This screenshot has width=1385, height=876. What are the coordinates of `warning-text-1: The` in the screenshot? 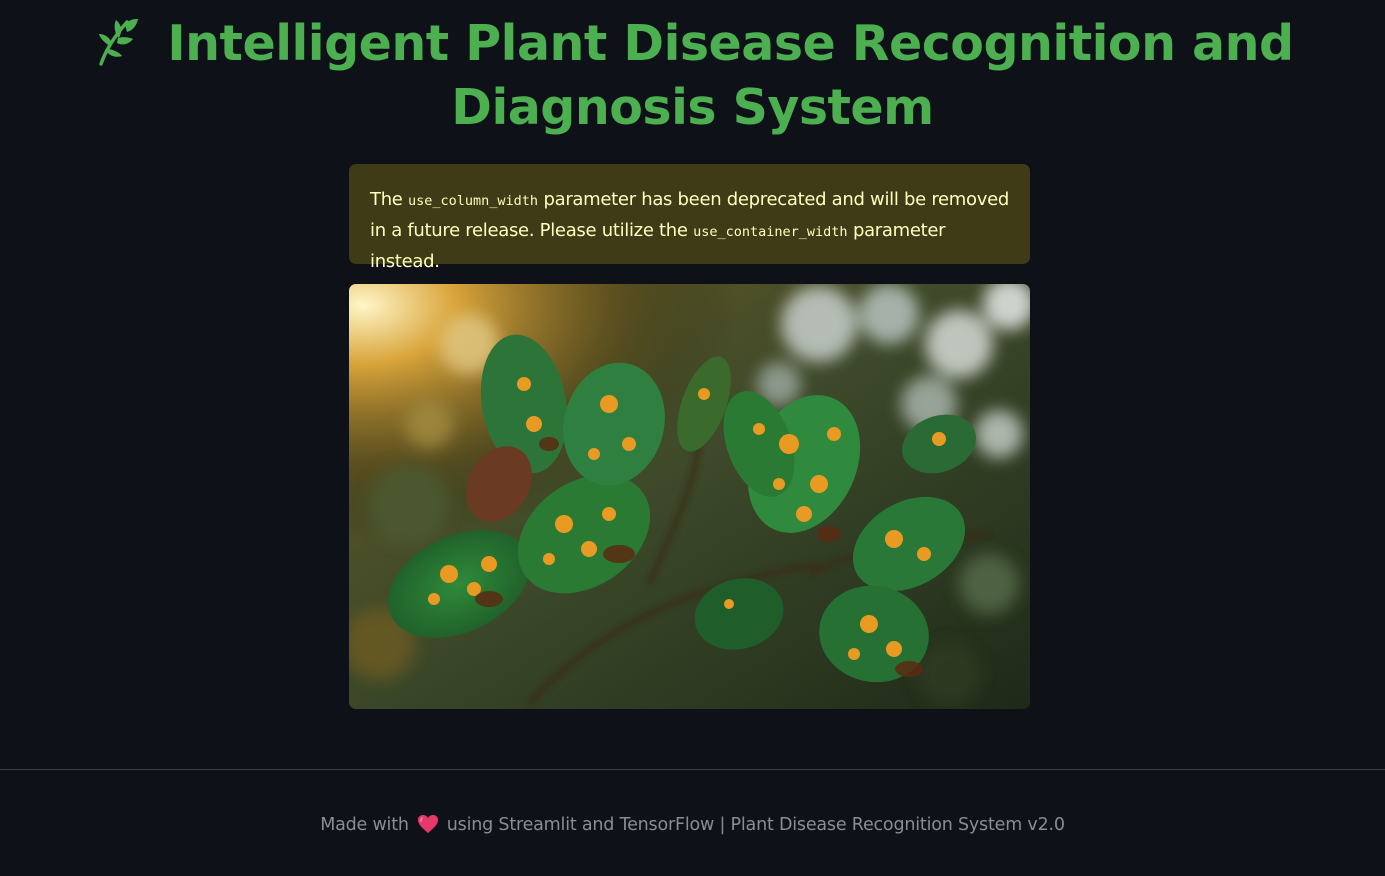 It's located at (389, 199).